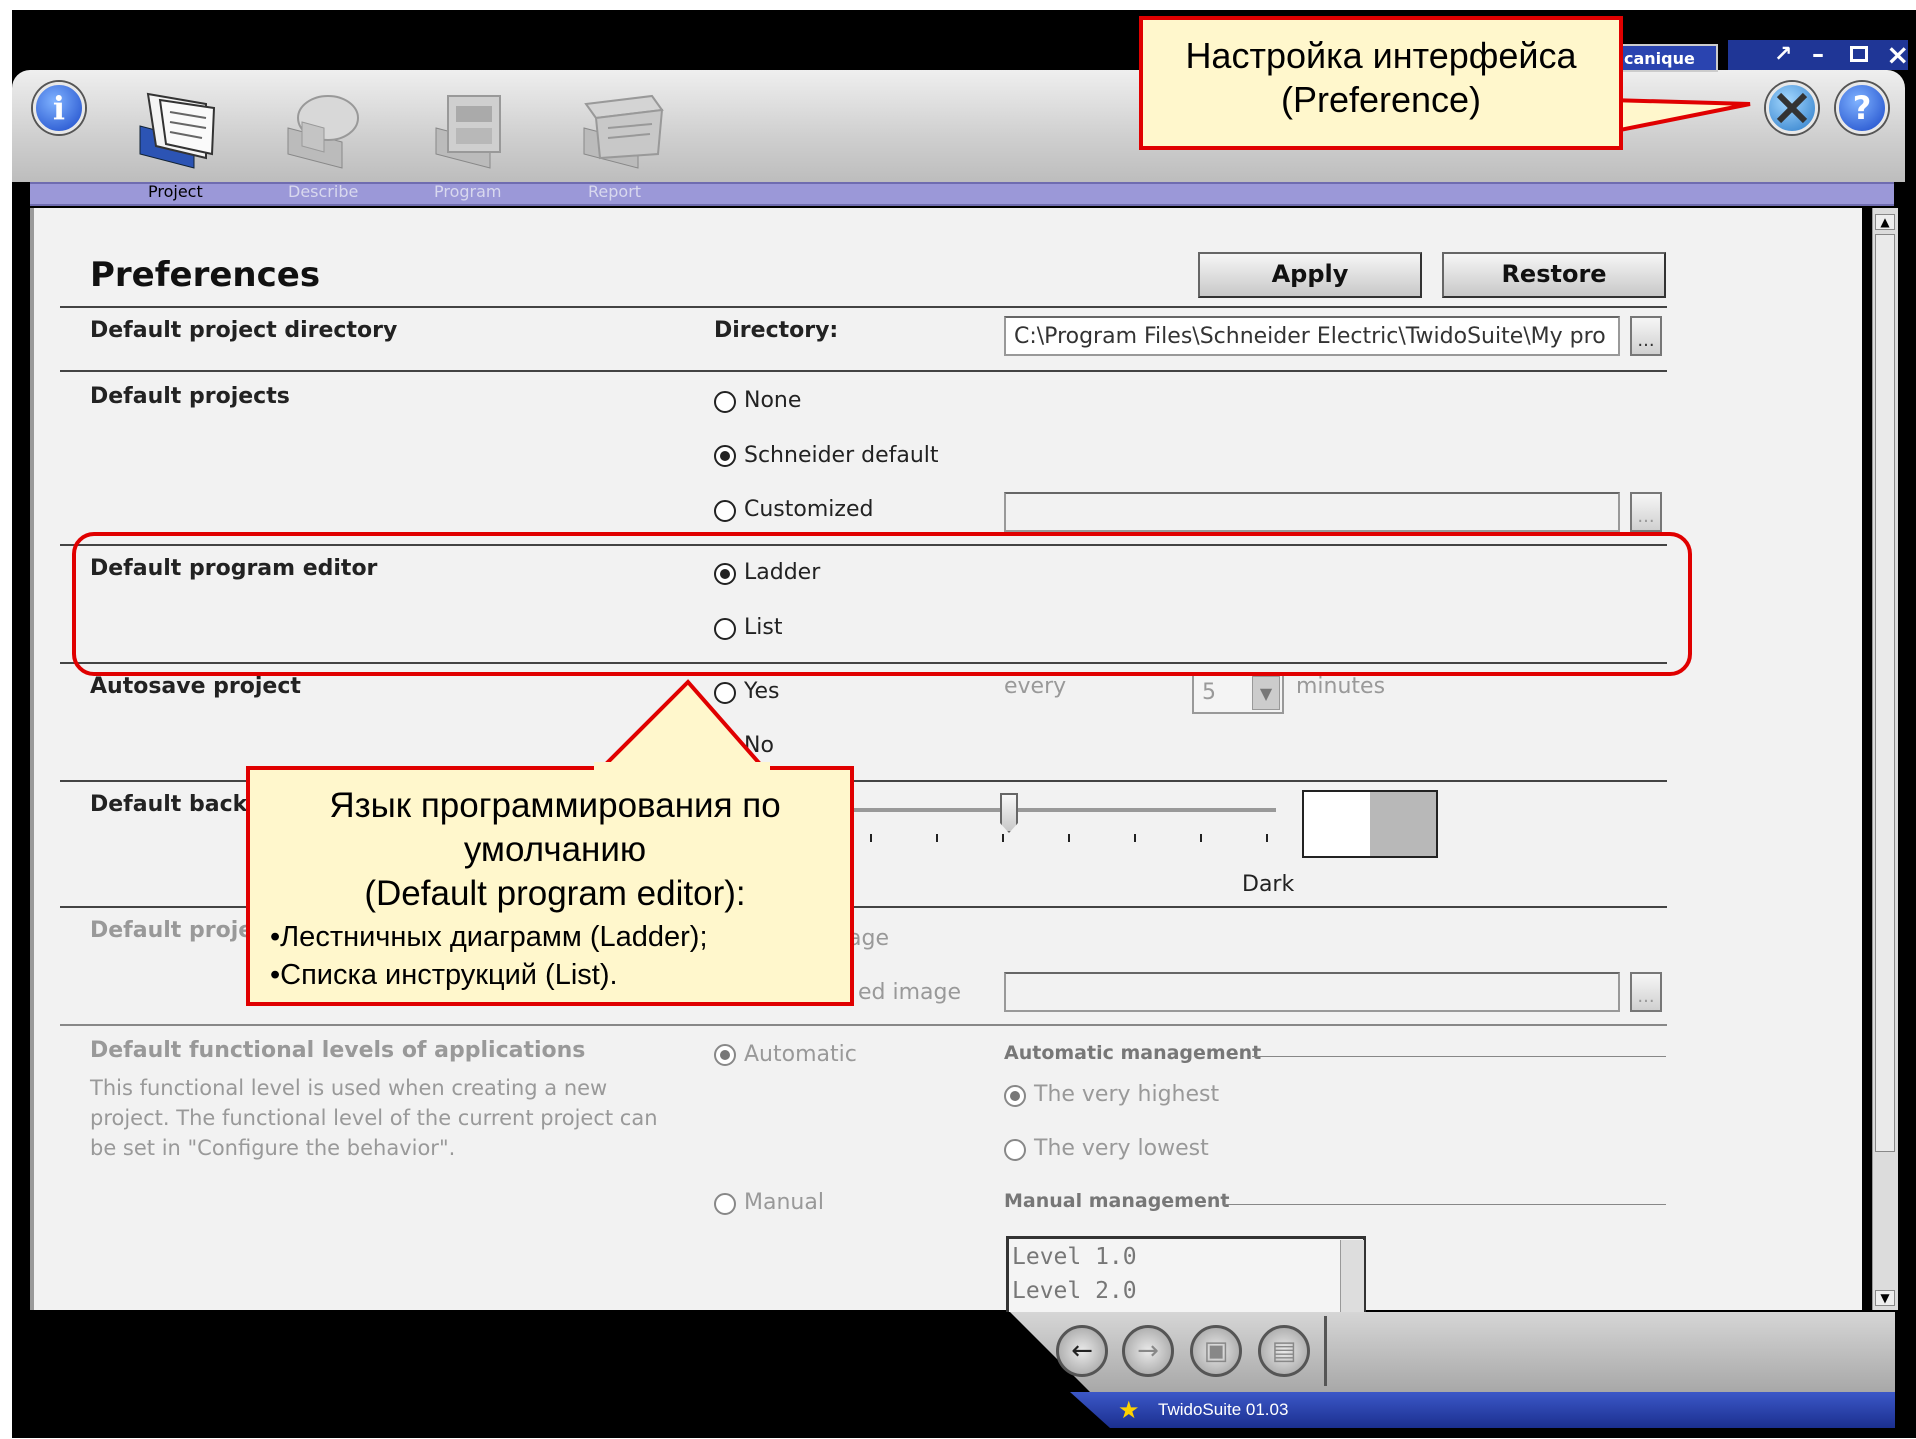 This screenshot has width=1916, height=1439. What do you see at coordinates (882, 604) in the screenshot?
I see `editor-highlight-box` at bounding box center [882, 604].